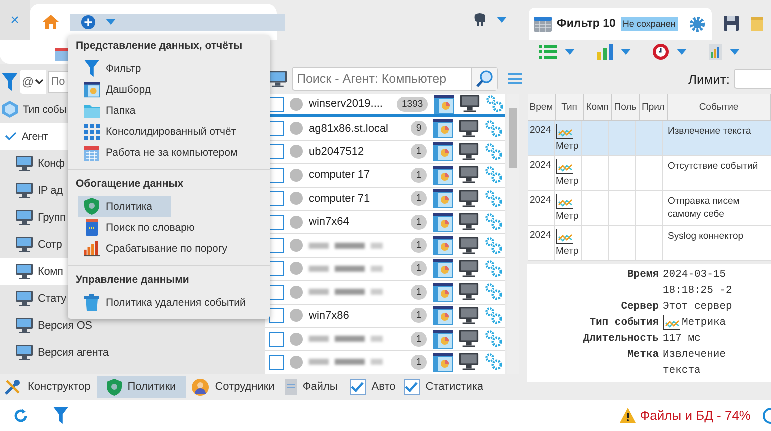 The height and width of the screenshot is (431, 771). What do you see at coordinates (329, 222) in the screenshot?
I see `agent-name: win7x64` at bounding box center [329, 222].